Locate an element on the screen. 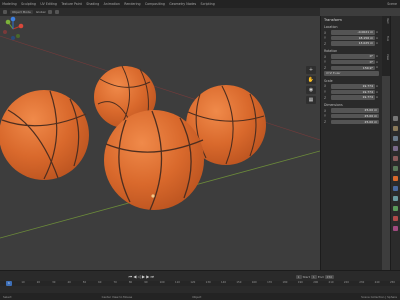 The width and height of the screenshot is (400, 300). ruler-tick-label: 110 is located at coordinates (177, 282).